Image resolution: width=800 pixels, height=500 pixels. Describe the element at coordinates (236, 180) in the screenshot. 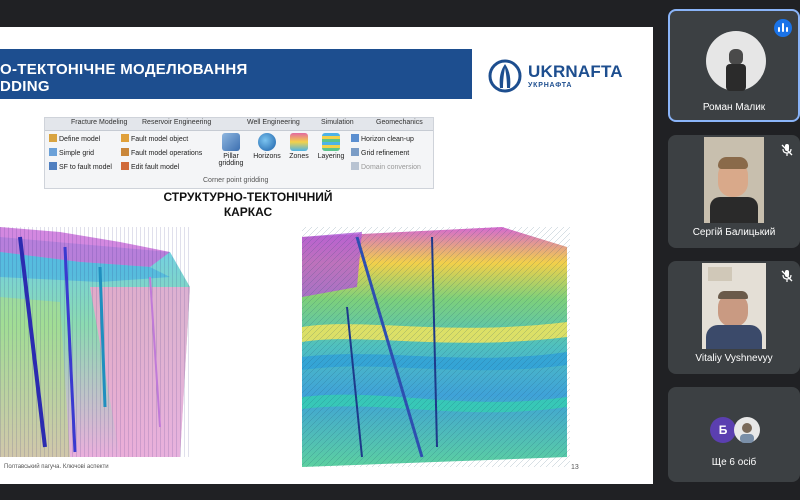

I see `ribbon-group-label: Corner point gridding` at that location.